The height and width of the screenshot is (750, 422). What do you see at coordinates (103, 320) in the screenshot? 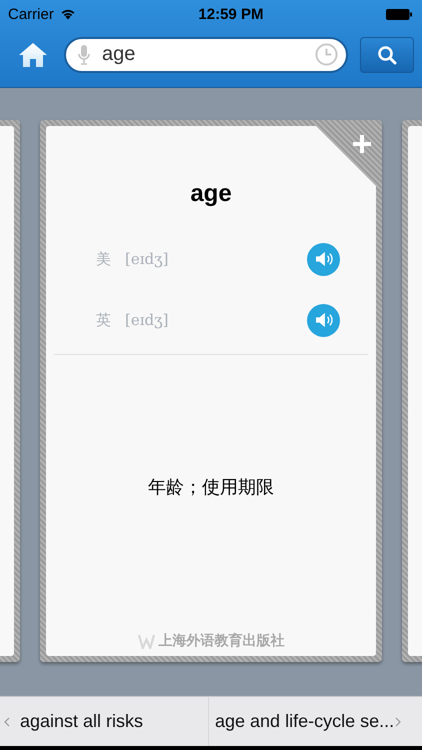
I see `region-label: 英` at bounding box center [103, 320].